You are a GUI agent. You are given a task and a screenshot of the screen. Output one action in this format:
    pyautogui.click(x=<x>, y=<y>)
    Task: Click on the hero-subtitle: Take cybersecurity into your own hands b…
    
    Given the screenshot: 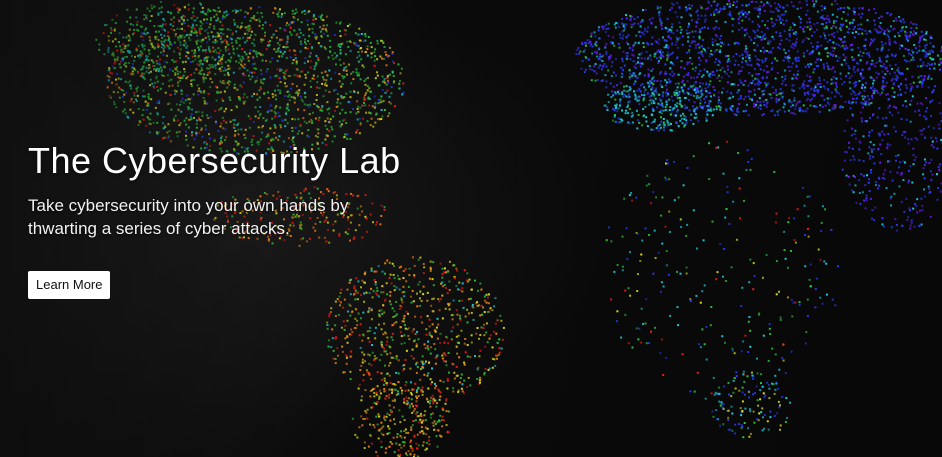 What is the action you would take?
    pyautogui.click(x=188, y=217)
    